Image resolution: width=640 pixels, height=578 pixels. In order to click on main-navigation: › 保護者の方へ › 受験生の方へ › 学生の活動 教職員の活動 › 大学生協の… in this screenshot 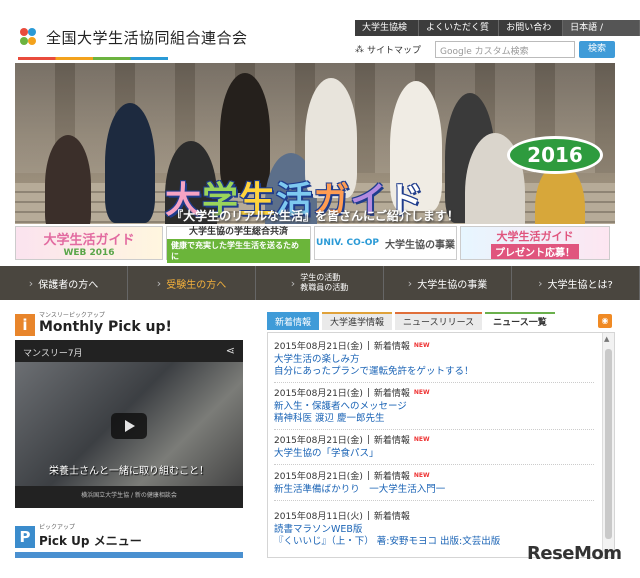, I will do `click(320, 283)`.